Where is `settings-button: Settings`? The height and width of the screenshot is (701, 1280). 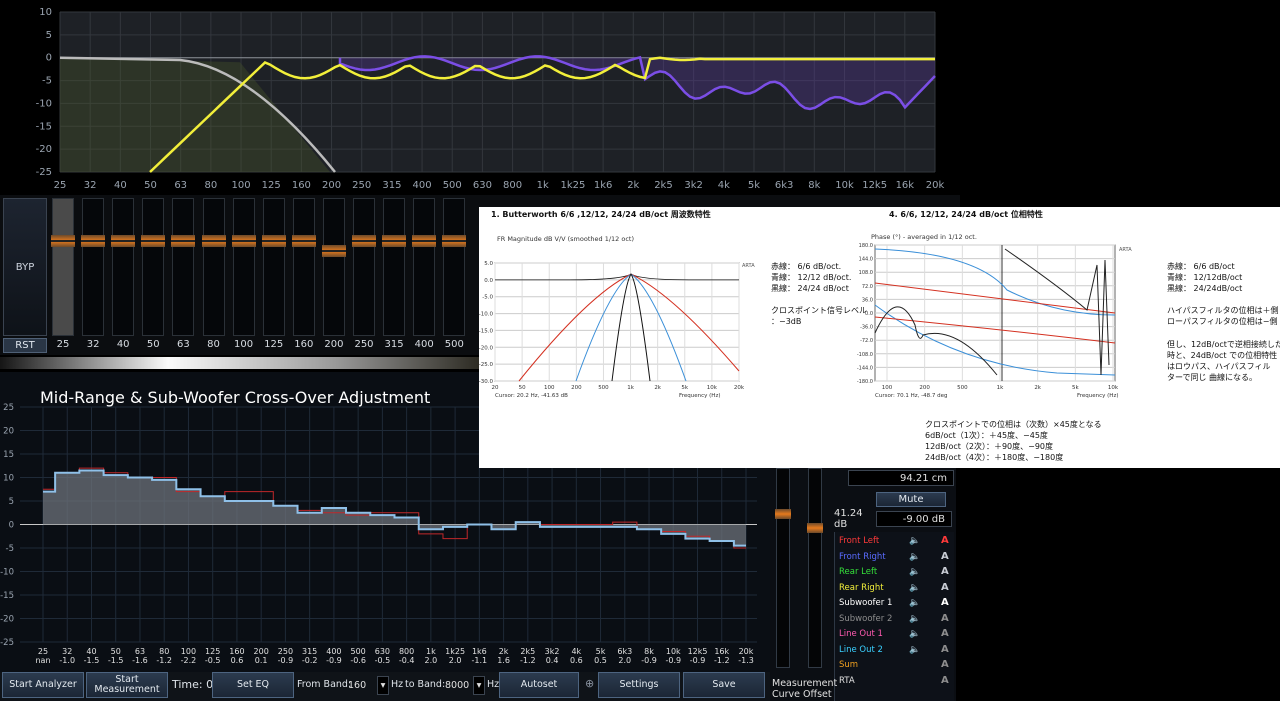 settings-button: Settings is located at coordinates (639, 685).